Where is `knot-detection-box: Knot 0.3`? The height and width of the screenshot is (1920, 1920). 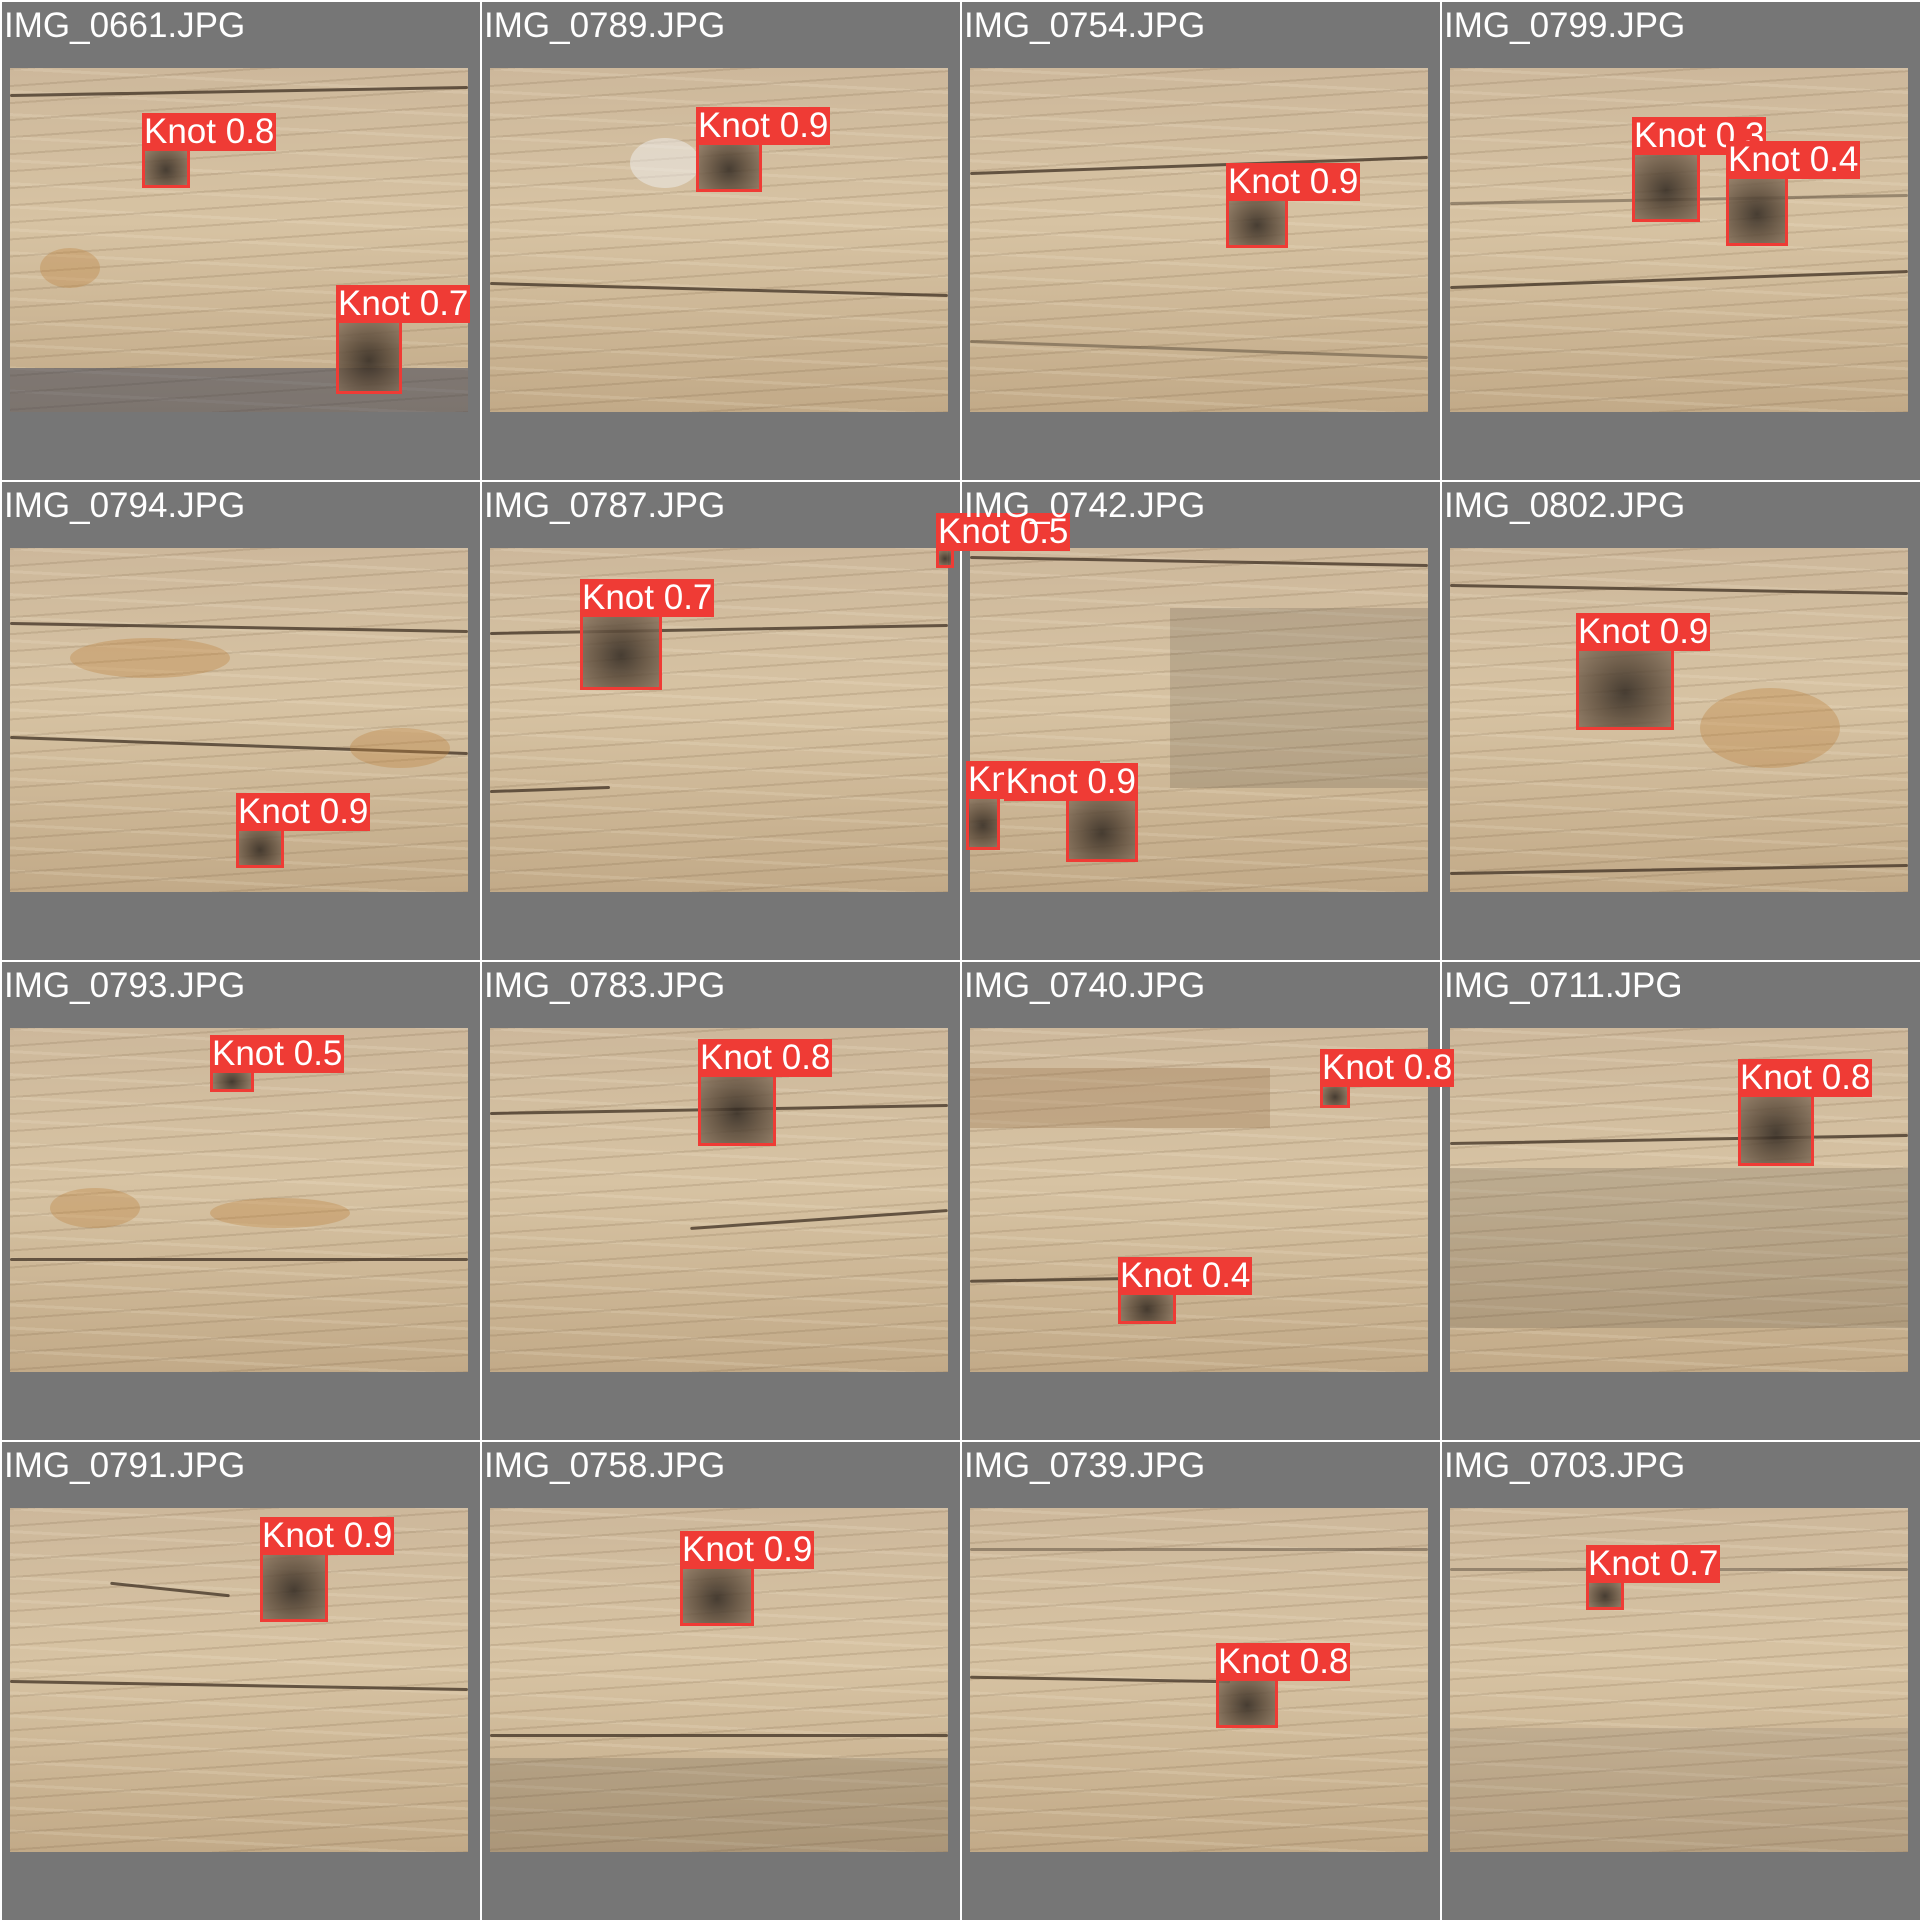
knot-detection-box: Knot 0.3 is located at coordinates (1699, 169).